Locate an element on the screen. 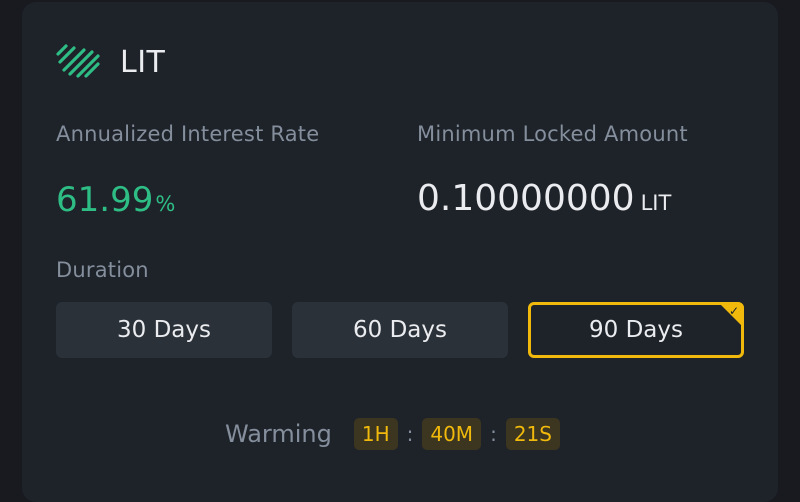 This screenshot has height=502, width=800. min-locked-value: 0.10000000 LIT is located at coordinates (544, 198).